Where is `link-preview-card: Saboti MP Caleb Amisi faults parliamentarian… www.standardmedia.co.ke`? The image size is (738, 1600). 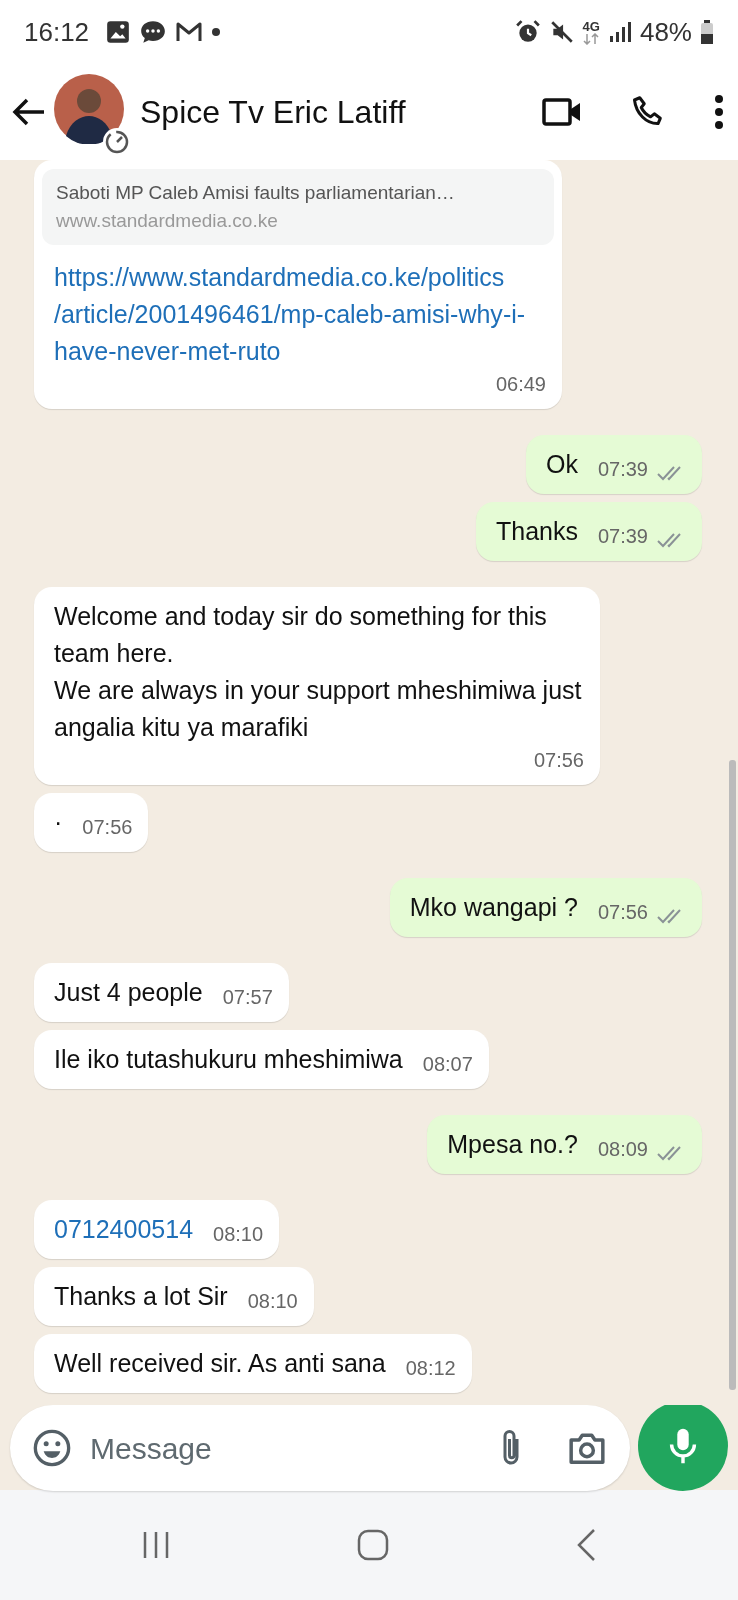
link-preview-card: Saboti MP Caleb Amisi faults parliamentarian… www.standardmedia.co.ke is located at coordinates (298, 207).